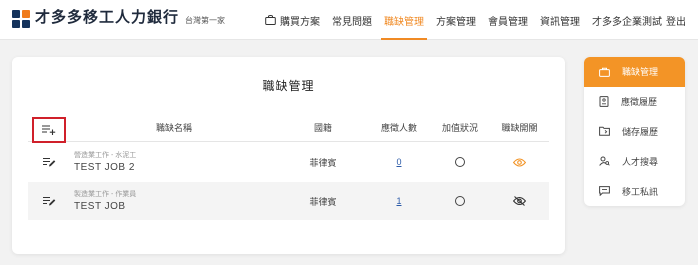  I want to click on job-title: TEST JOB, so click(100, 206).